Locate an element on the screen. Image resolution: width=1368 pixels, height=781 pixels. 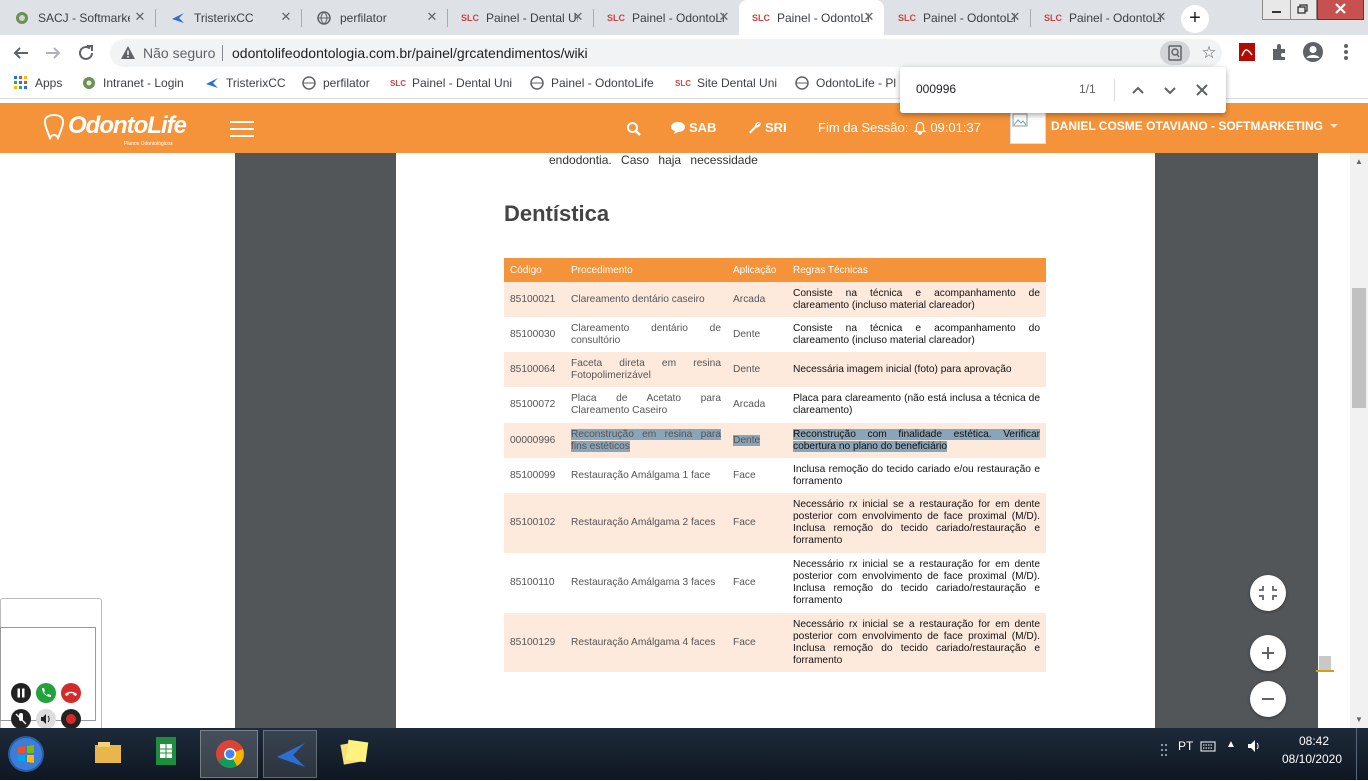
bookmark-apps: Apps is located at coordinates (38, 83).